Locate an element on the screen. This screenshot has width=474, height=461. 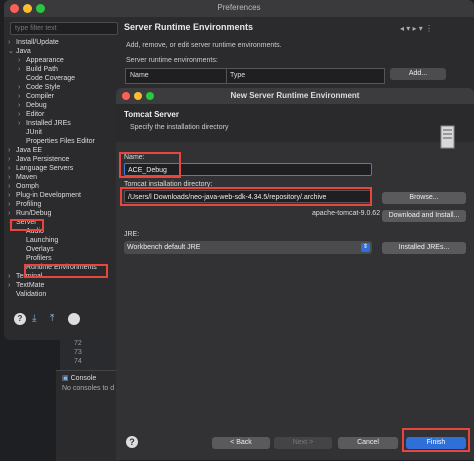
cancel-button: Cancel is located at coordinates (368, 443).